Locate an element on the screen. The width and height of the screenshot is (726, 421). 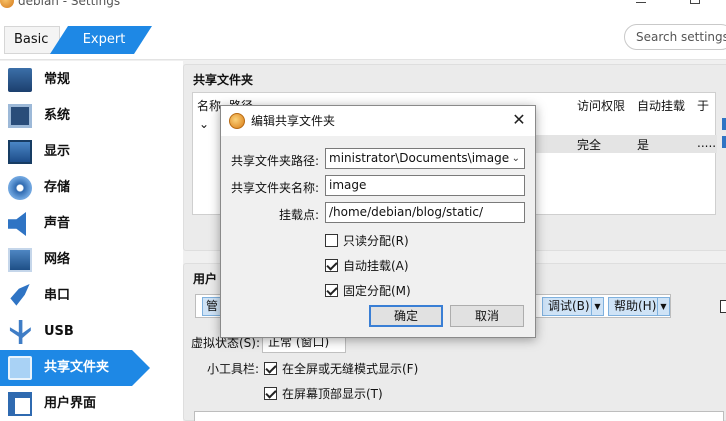
sidebar-item-audio: 声音 is located at coordinates (75, 224).